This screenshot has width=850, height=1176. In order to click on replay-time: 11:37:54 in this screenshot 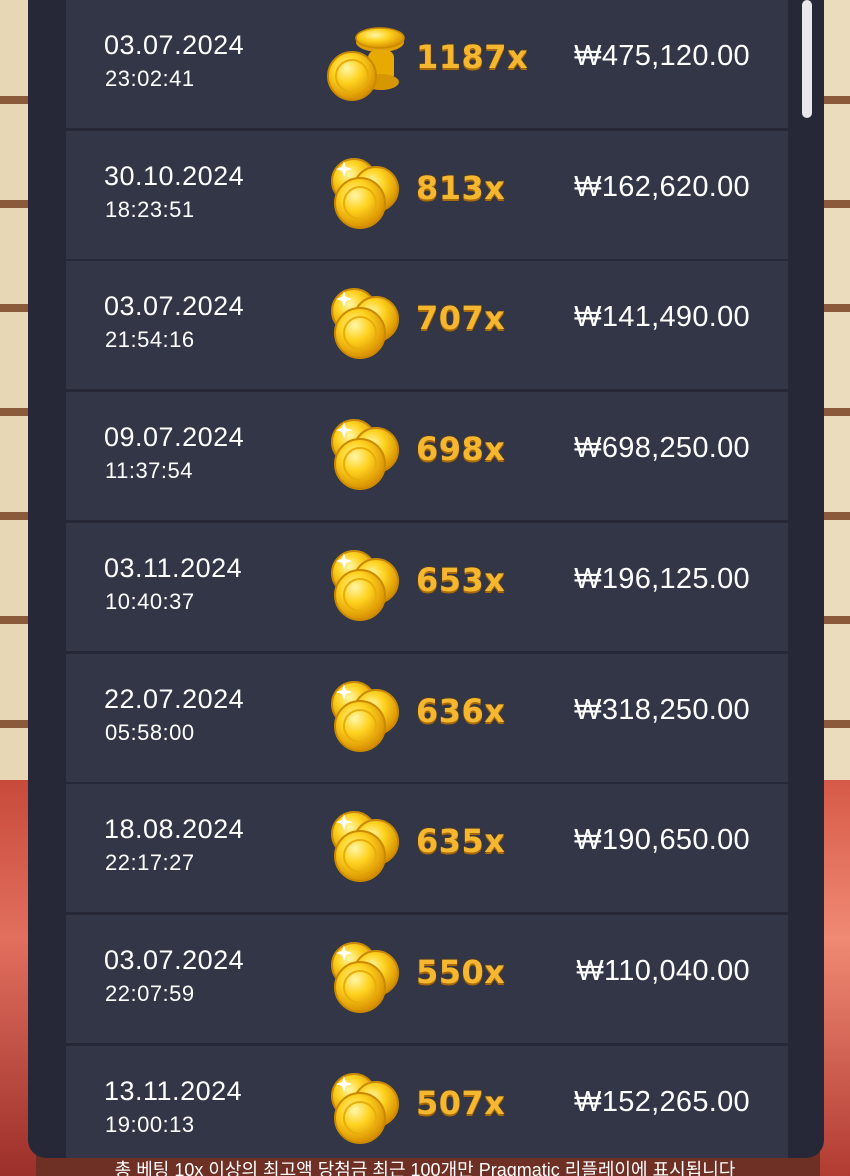, I will do `click(149, 471)`.